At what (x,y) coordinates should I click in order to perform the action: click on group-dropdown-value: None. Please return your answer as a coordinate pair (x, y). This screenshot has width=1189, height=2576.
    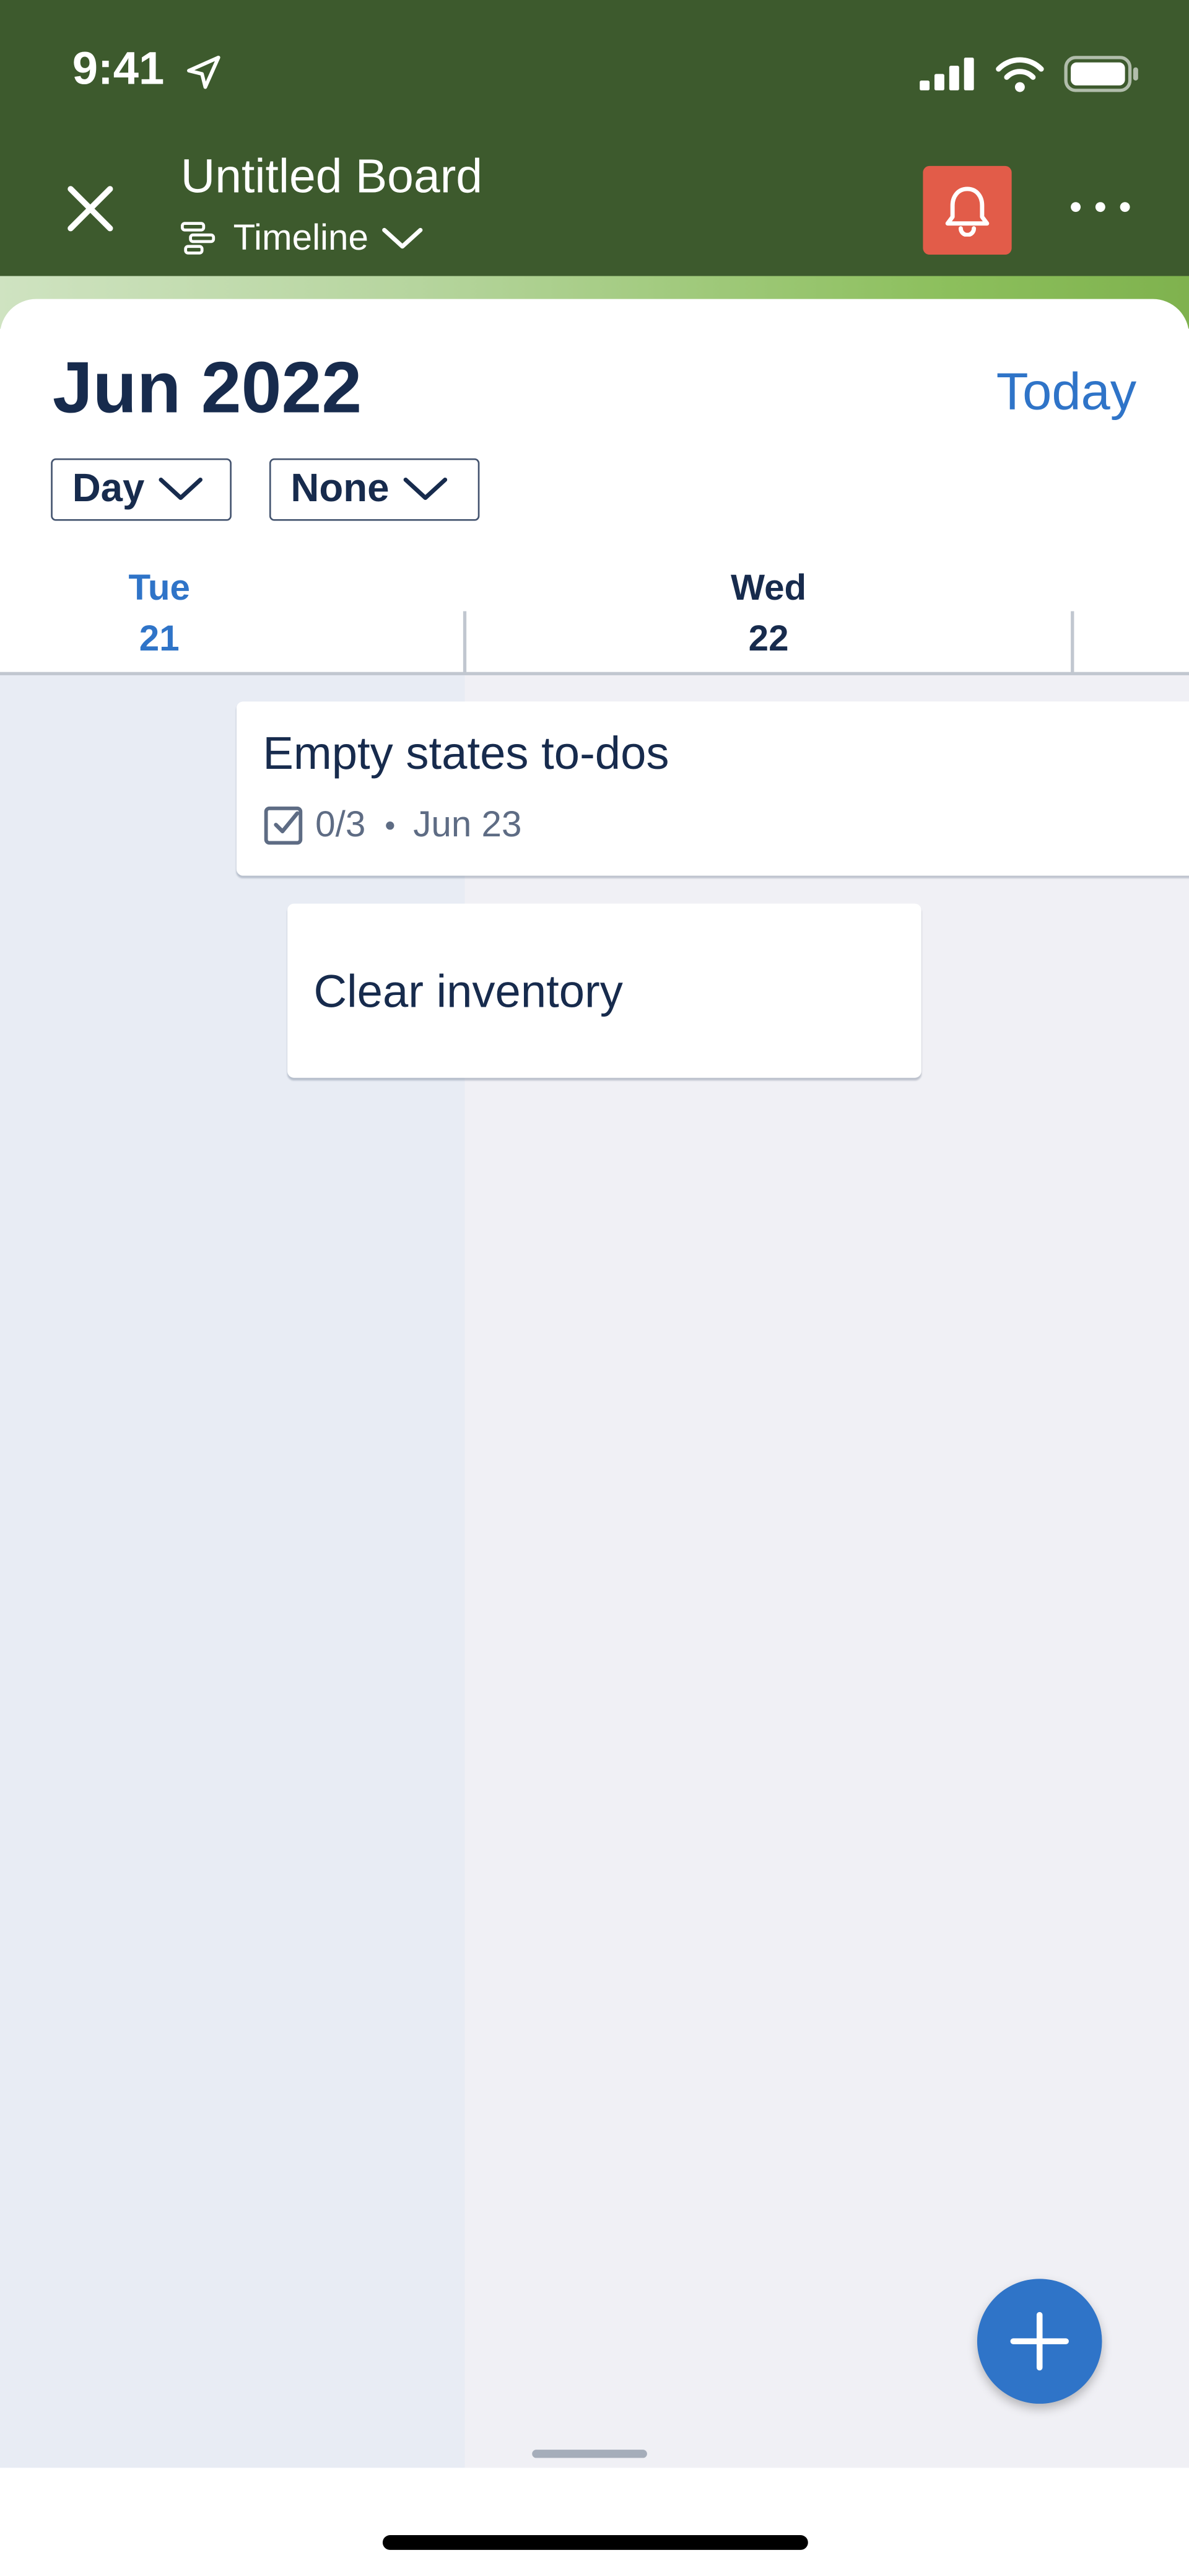
    Looking at the image, I should click on (340, 489).